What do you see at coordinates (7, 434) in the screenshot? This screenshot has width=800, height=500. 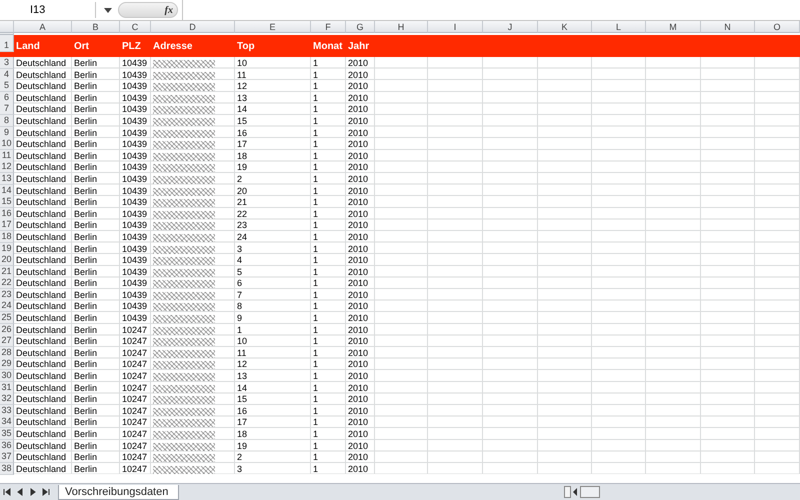 I see `row-header: 35` at bounding box center [7, 434].